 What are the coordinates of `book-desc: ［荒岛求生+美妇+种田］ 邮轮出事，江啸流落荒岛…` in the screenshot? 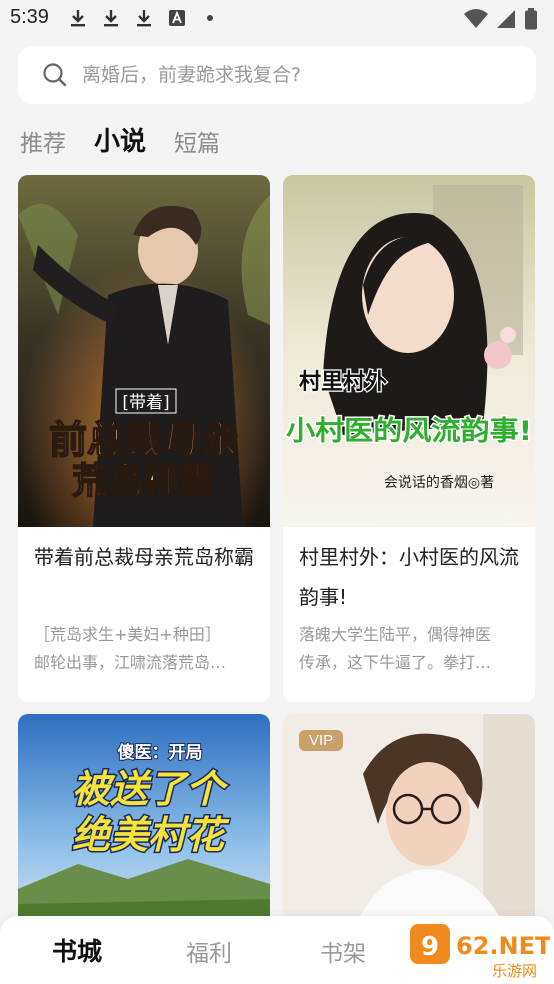 It's located at (146, 649).